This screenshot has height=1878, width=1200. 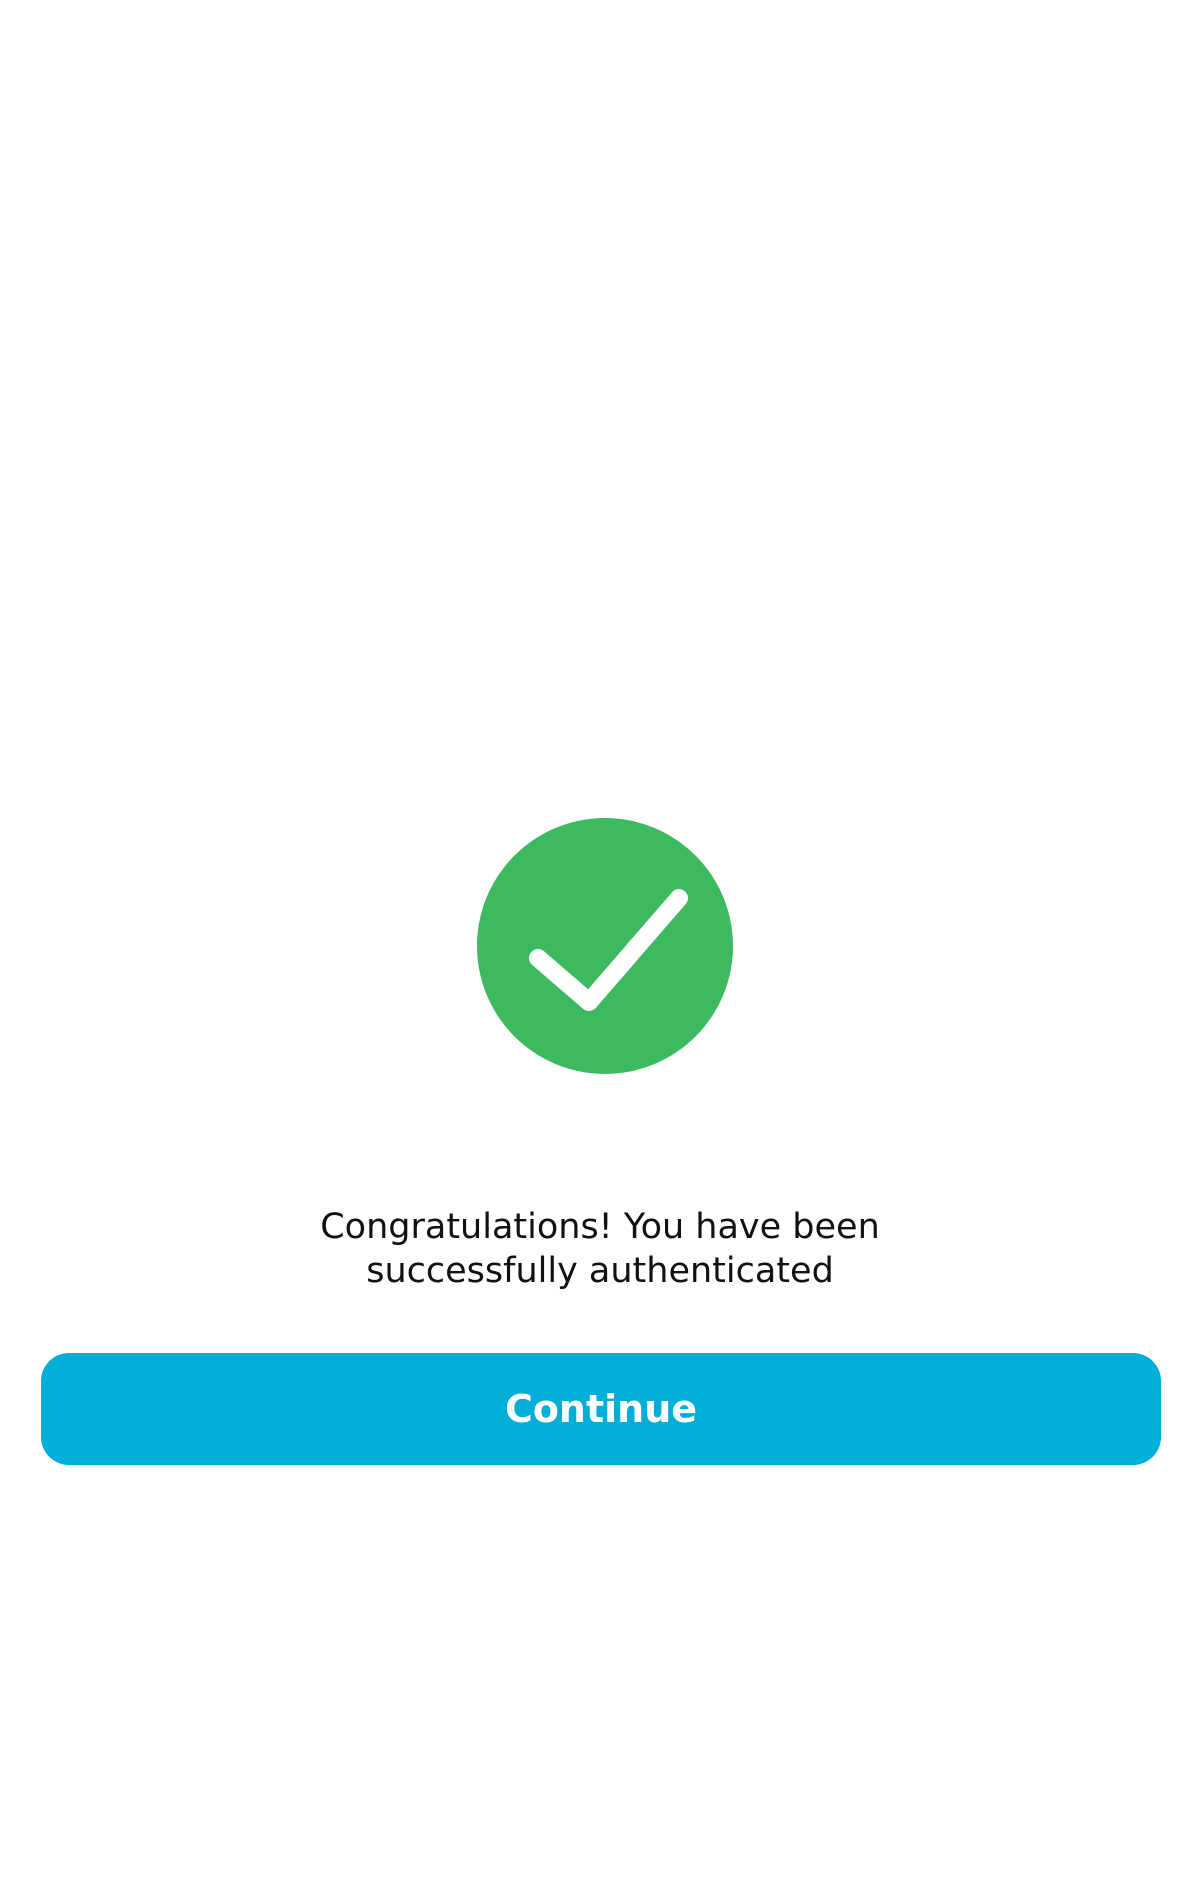 I want to click on continue-button: Continue, so click(x=601, y=1409).